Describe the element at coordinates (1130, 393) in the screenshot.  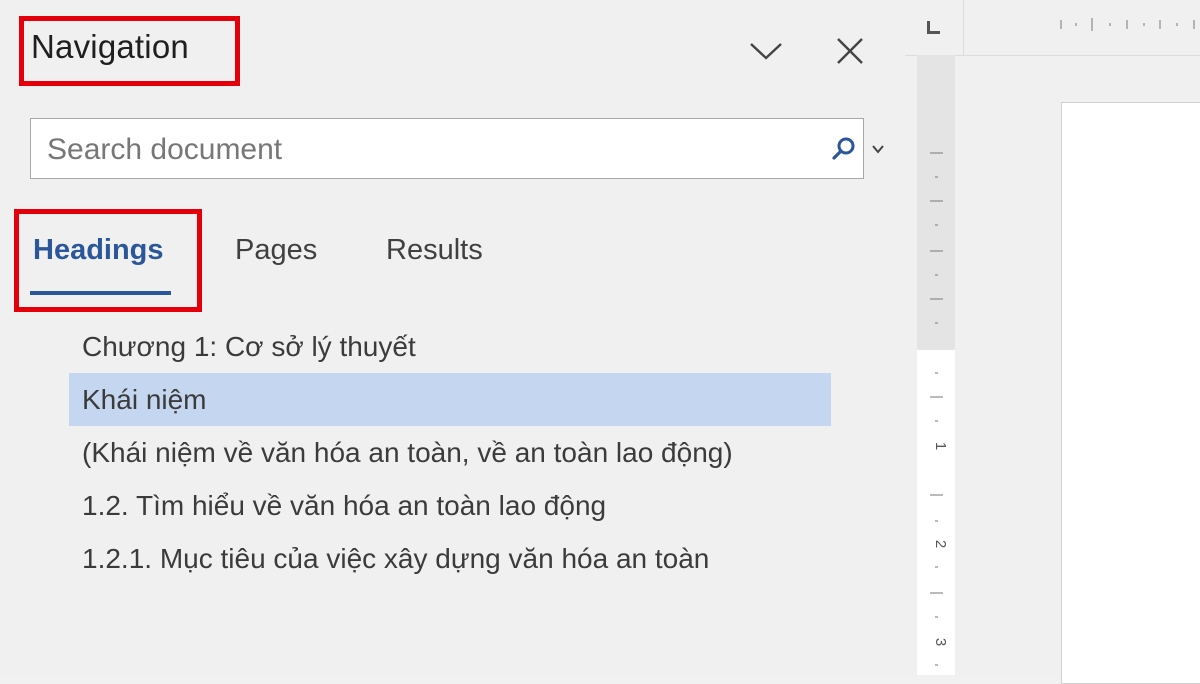
I see `document-page` at that location.